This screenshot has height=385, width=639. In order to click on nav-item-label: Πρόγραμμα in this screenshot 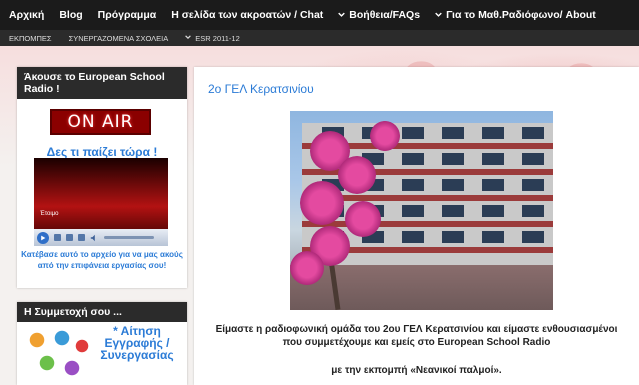, I will do `click(127, 15)`.